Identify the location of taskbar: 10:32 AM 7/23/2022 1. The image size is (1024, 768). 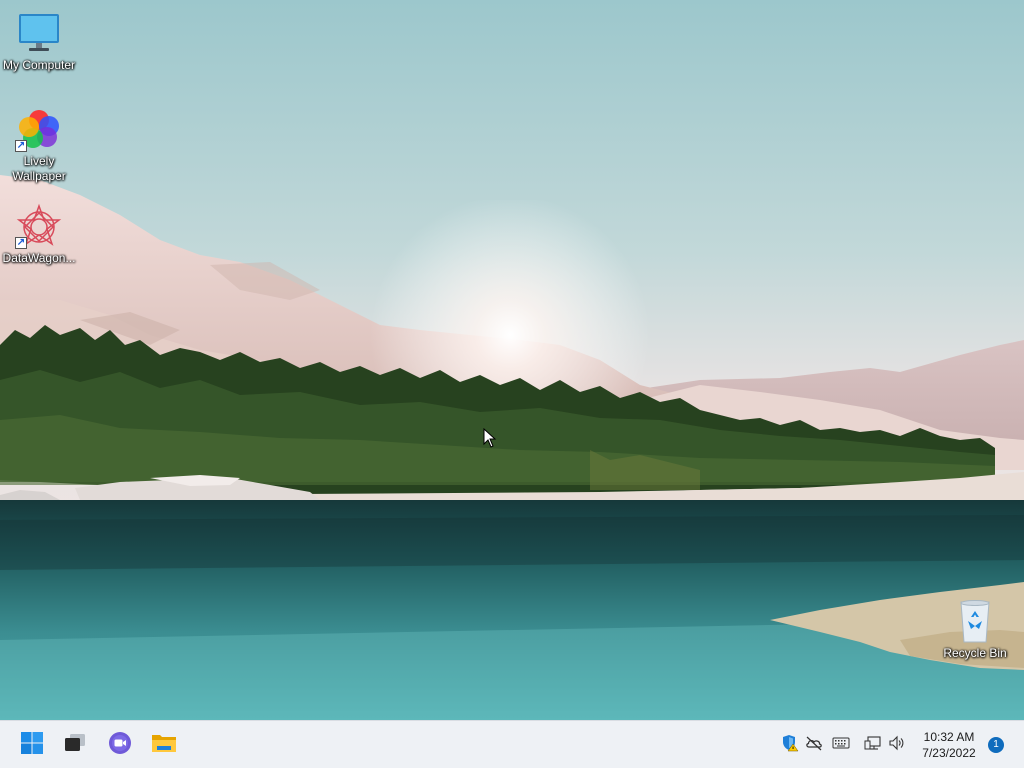
(512, 744).